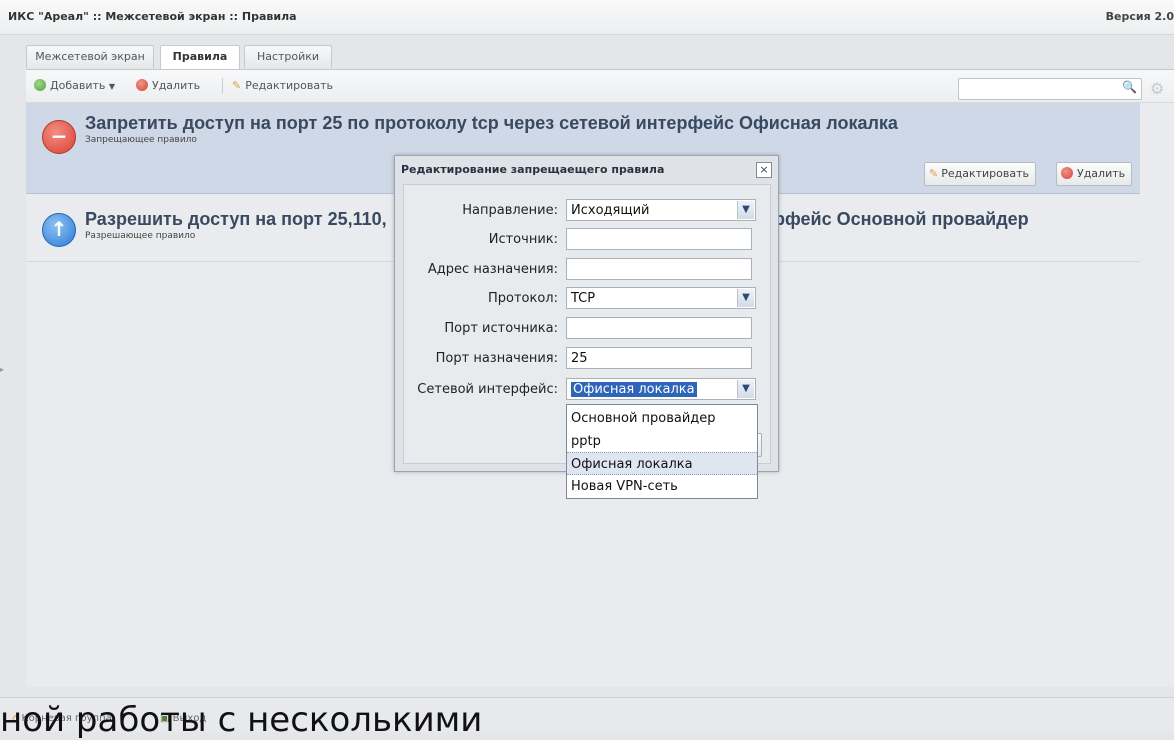 The width and height of the screenshot is (1174, 740). Describe the element at coordinates (236, 219) in the screenshot. I see `rule-title-left: Разрешить доступ на порт 25,110,` at that location.